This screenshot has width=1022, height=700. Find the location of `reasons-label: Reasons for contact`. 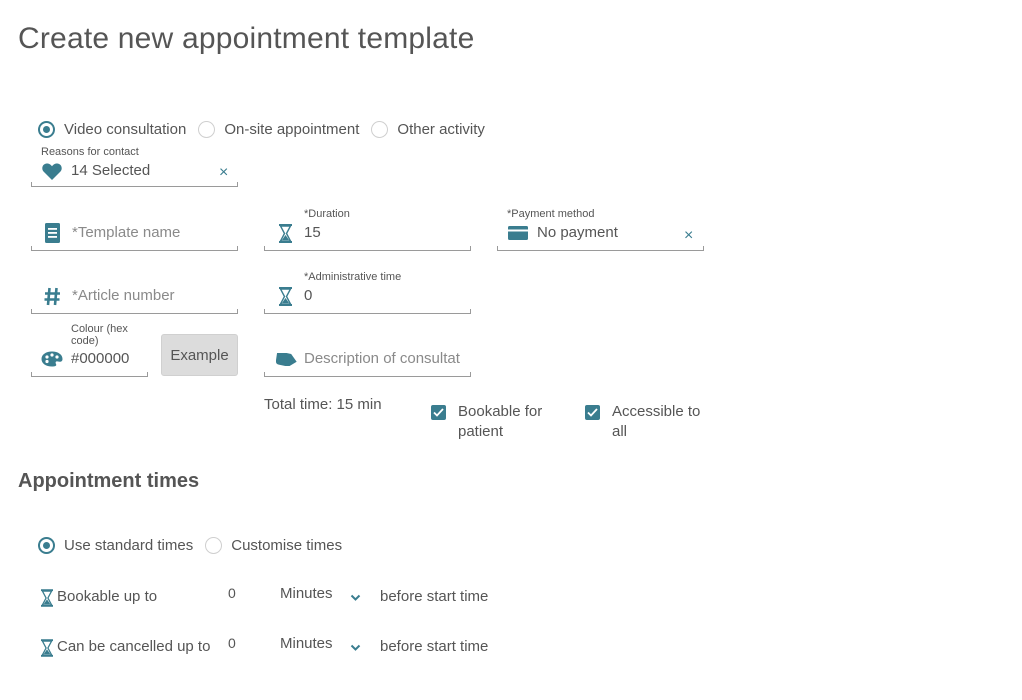

reasons-label: Reasons for contact is located at coordinates (90, 152).